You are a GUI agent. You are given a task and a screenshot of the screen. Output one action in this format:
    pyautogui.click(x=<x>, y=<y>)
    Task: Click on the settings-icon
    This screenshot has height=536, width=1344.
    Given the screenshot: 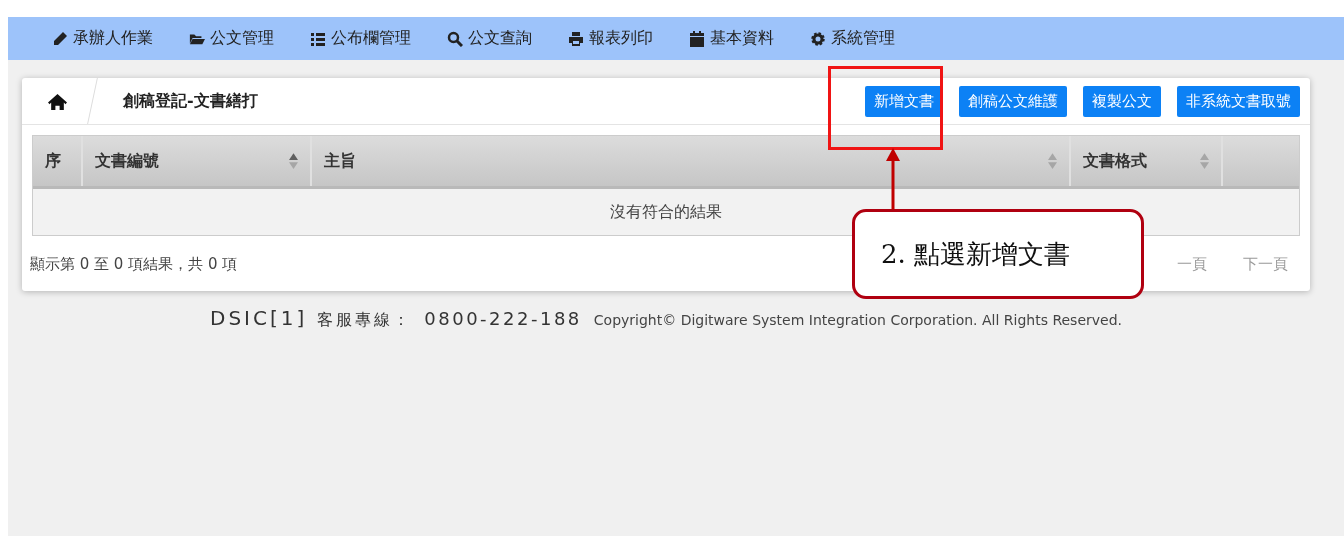 What is the action you would take?
    pyautogui.click(x=818, y=38)
    